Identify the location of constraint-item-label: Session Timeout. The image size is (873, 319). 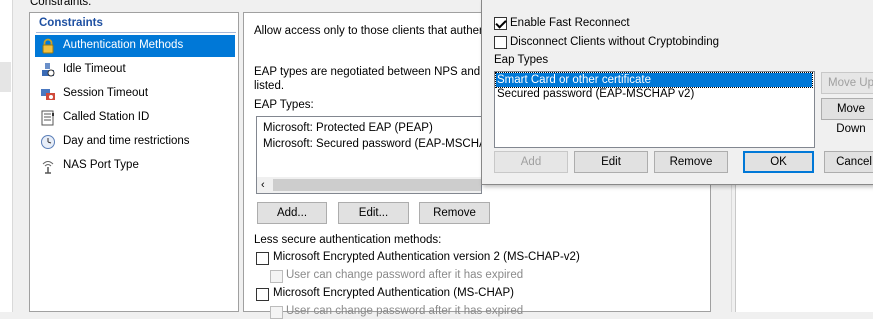
(106, 93).